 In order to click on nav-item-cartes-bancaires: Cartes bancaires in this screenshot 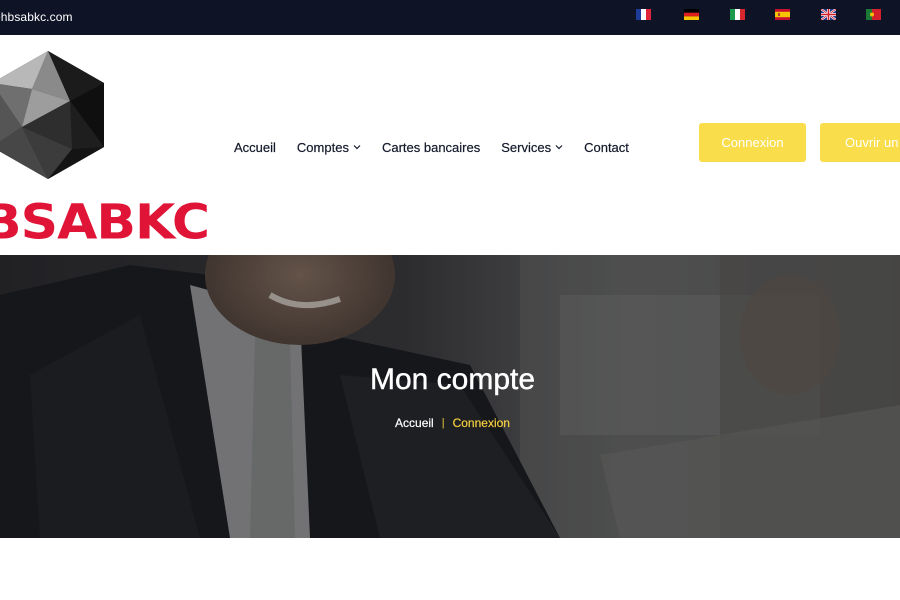, I will do `click(431, 147)`.